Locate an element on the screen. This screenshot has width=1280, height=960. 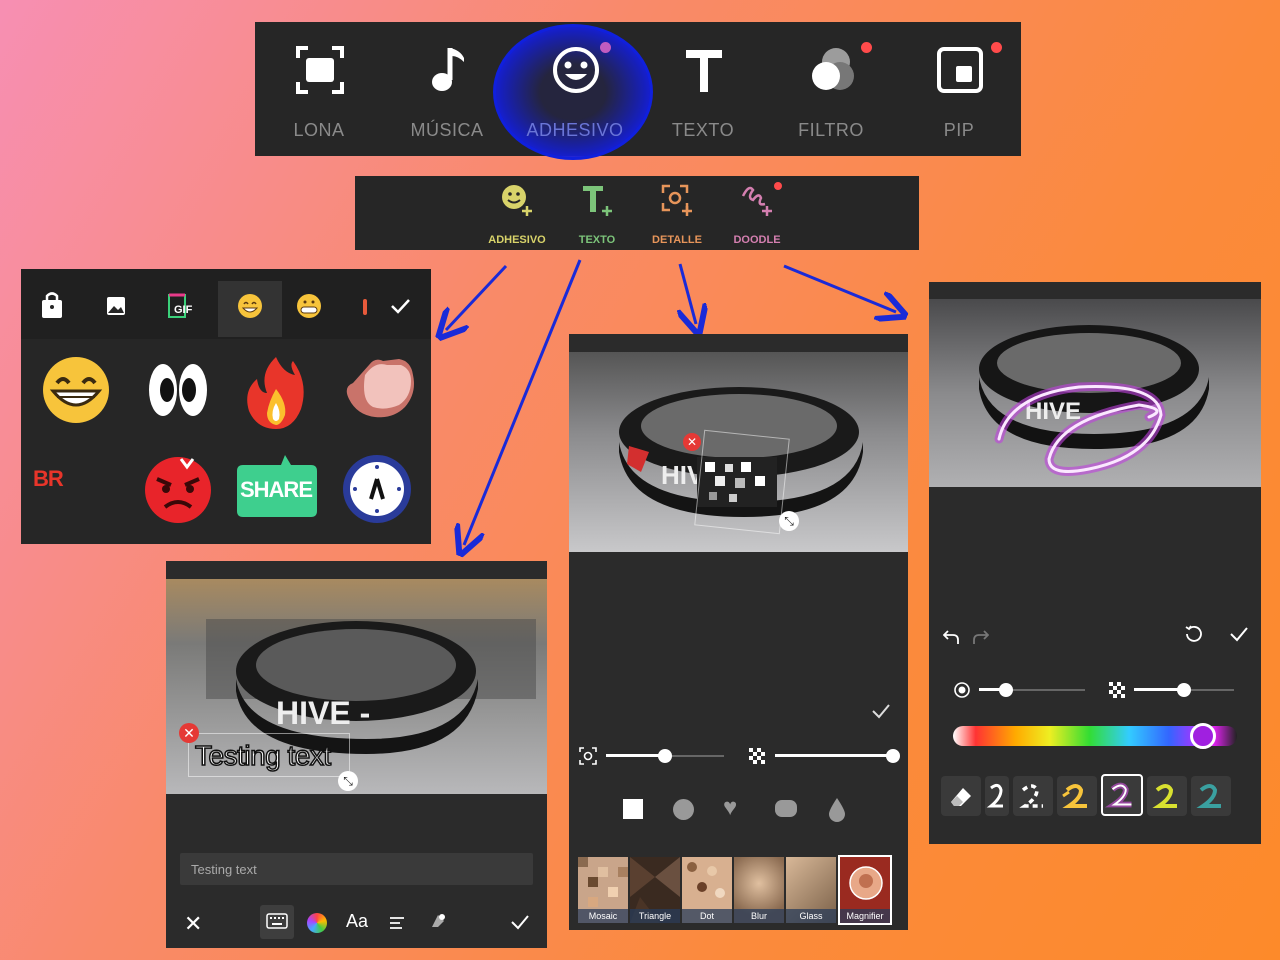
shape-drop is located at coordinates (837, 809).